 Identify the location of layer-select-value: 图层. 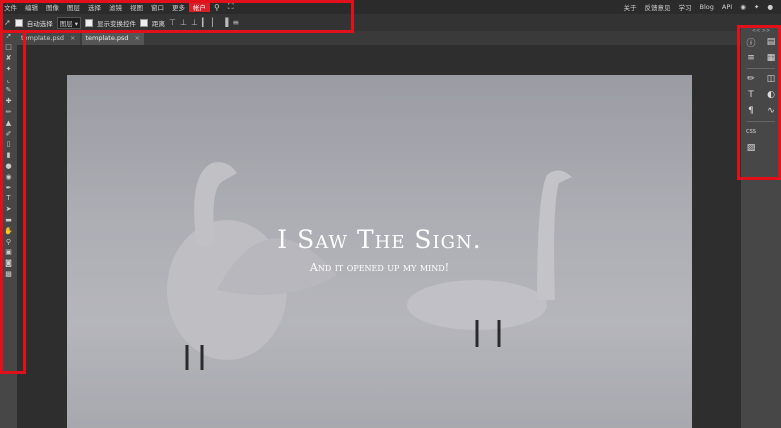
(66, 23).